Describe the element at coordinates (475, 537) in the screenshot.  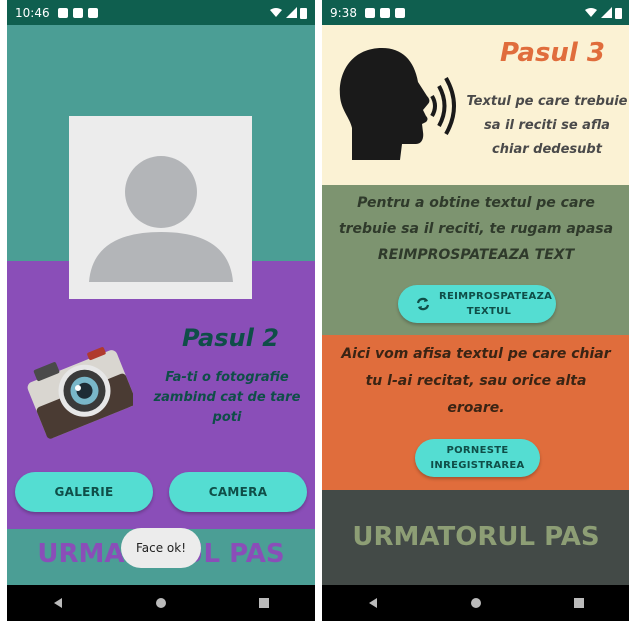
I see `next-step-button: URMATORUL PAS` at that location.